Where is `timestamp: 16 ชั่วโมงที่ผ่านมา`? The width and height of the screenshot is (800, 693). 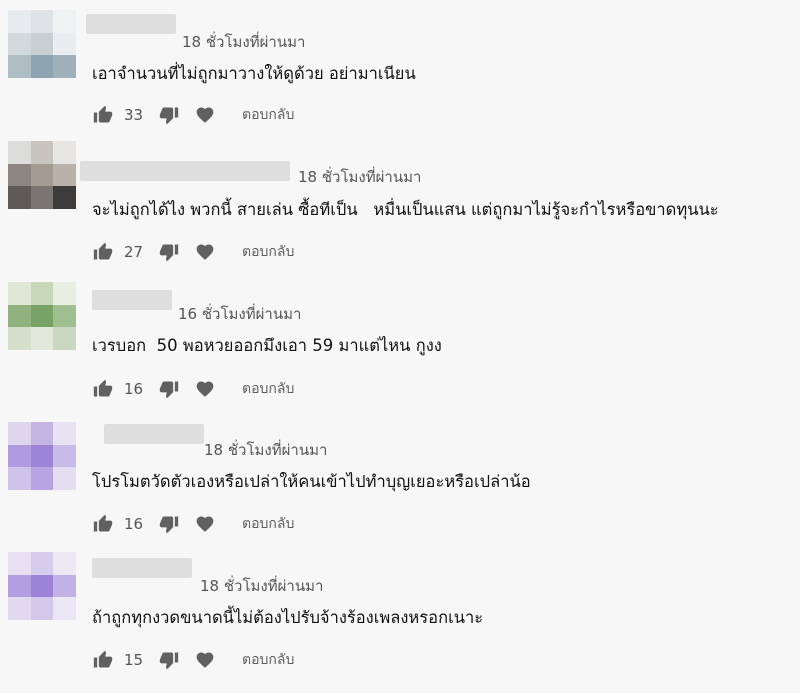
timestamp: 16 ชั่วโมงที่ผ่านมา is located at coordinates (239, 314).